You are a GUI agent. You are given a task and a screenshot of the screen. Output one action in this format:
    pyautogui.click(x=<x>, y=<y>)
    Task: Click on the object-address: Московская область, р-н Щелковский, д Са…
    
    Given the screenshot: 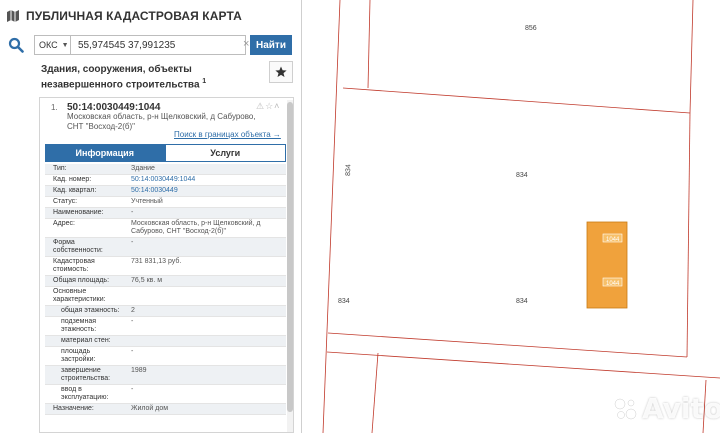 What is the action you would take?
    pyautogui.click(x=161, y=121)
    